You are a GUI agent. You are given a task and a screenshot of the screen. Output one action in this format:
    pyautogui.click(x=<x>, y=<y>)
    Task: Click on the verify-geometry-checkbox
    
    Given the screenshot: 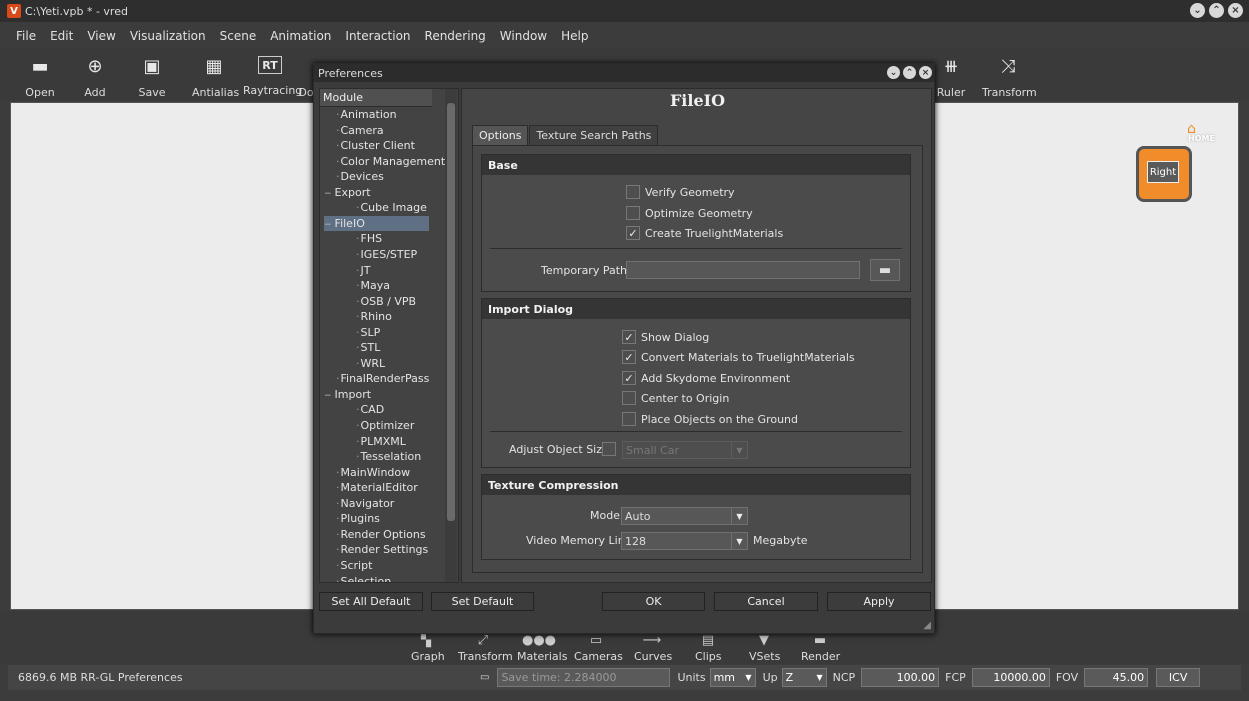 What is the action you would take?
    pyautogui.click(x=633, y=192)
    